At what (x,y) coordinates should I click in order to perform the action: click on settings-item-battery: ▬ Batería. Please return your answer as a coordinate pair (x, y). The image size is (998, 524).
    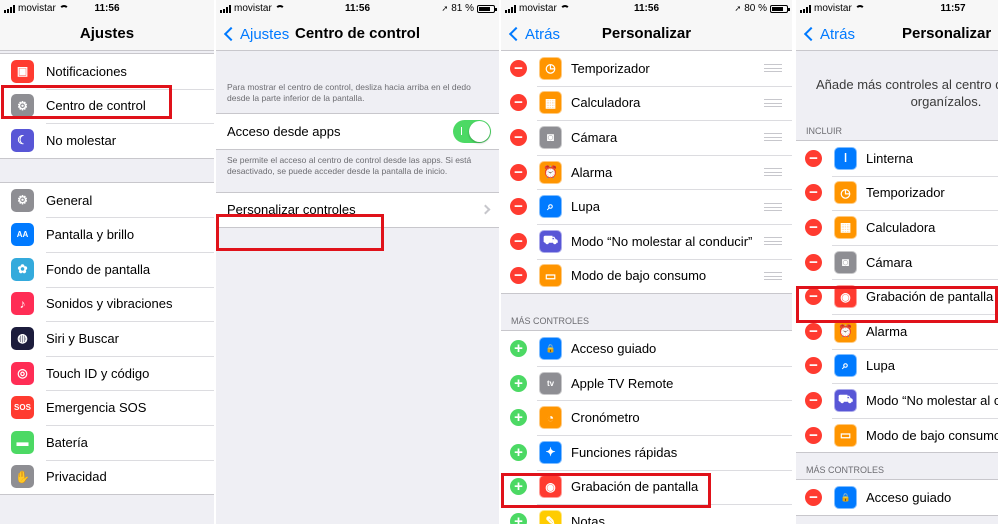
    Looking at the image, I should click on (107, 442).